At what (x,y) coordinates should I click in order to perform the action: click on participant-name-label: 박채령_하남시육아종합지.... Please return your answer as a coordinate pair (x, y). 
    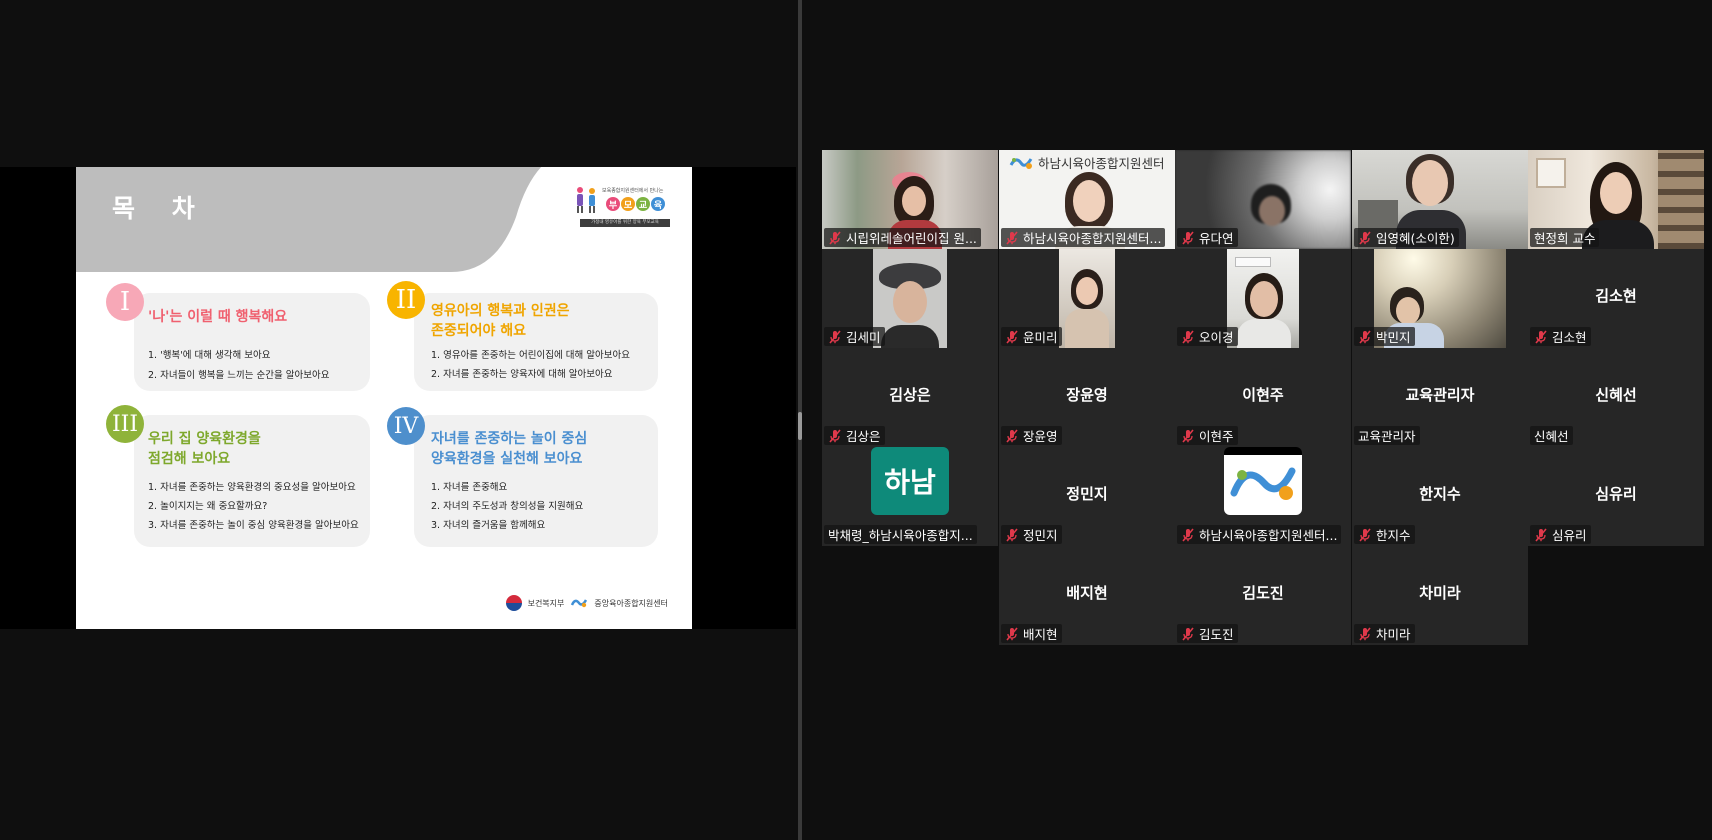
    Looking at the image, I should click on (900, 534).